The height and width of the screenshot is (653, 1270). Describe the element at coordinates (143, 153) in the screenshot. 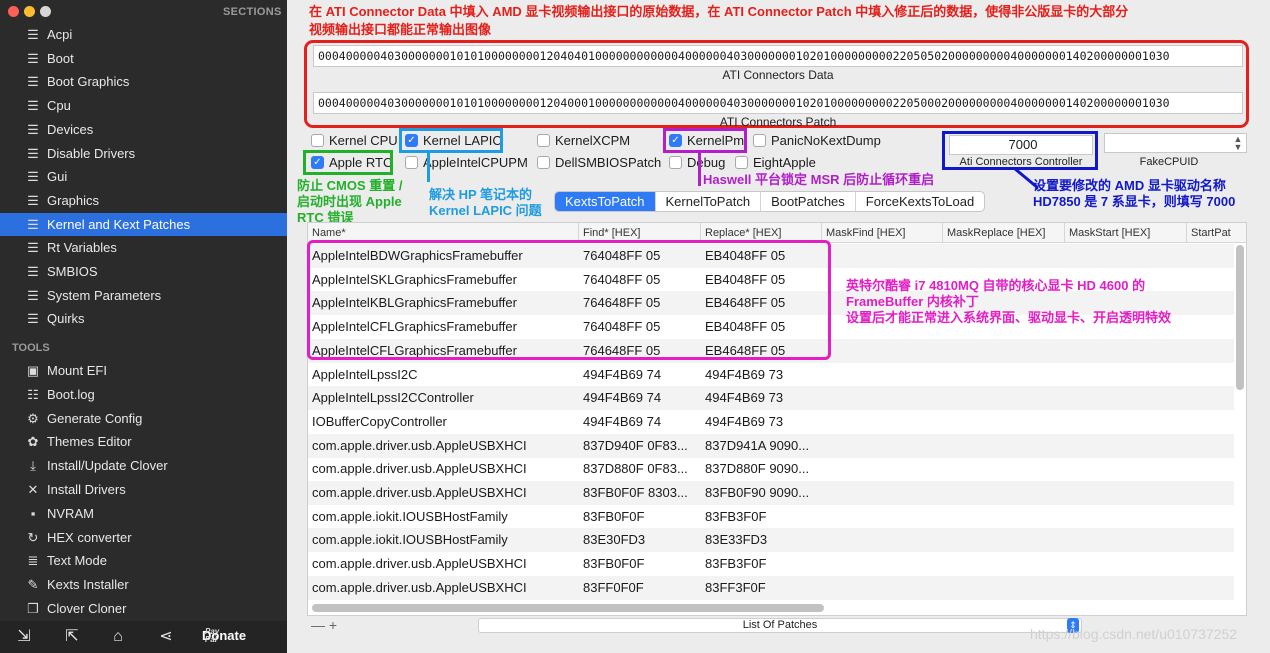

I see `sidebar-item-disable-drivers: ☰ Disable Drivers` at that location.